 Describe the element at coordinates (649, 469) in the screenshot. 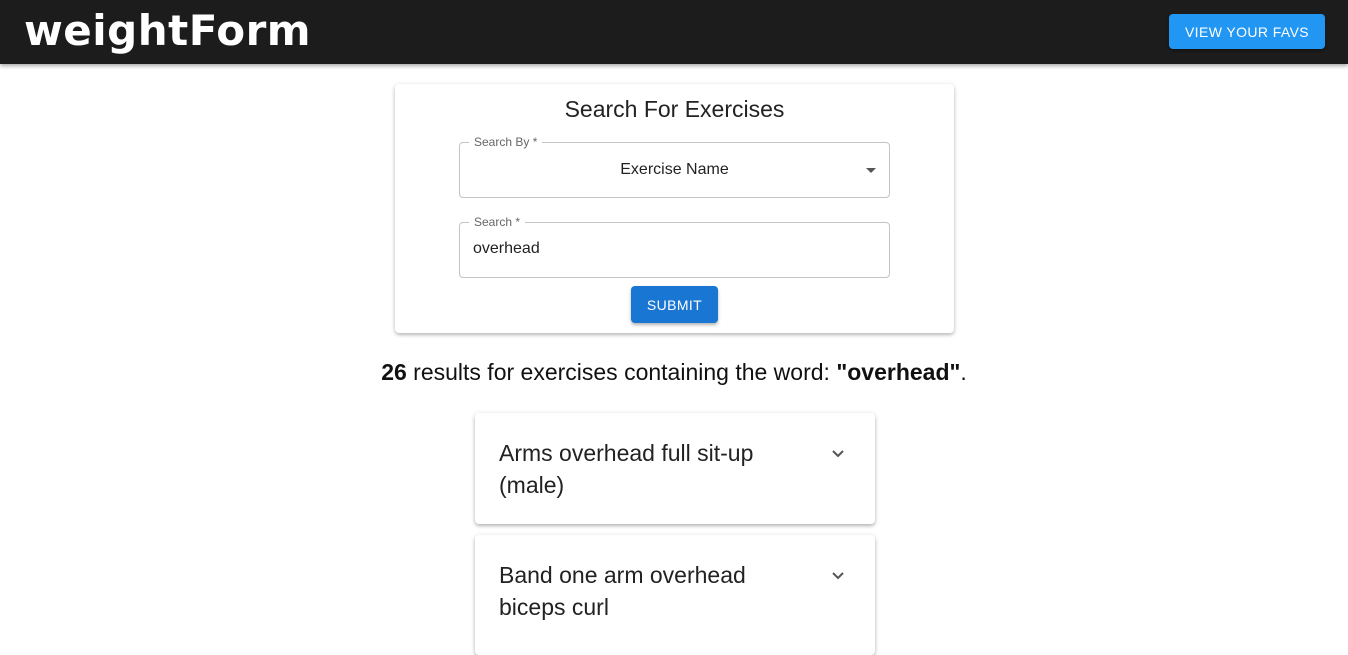

I see `result-title: Arms overhead full sit-up (male)` at that location.